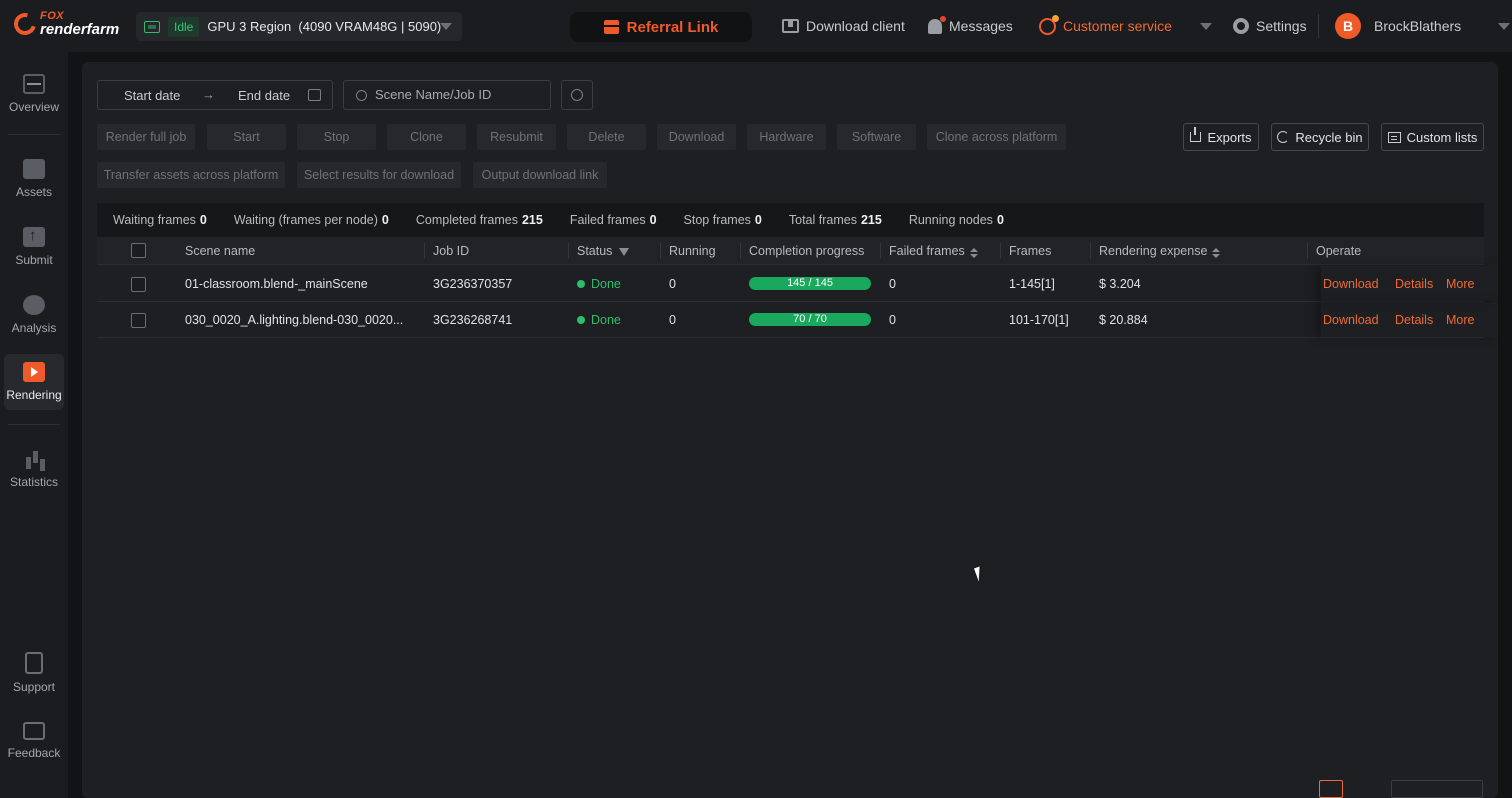 The width and height of the screenshot is (1512, 798). What do you see at coordinates (34, 372) in the screenshot?
I see `rendering-icon` at bounding box center [34, 372].